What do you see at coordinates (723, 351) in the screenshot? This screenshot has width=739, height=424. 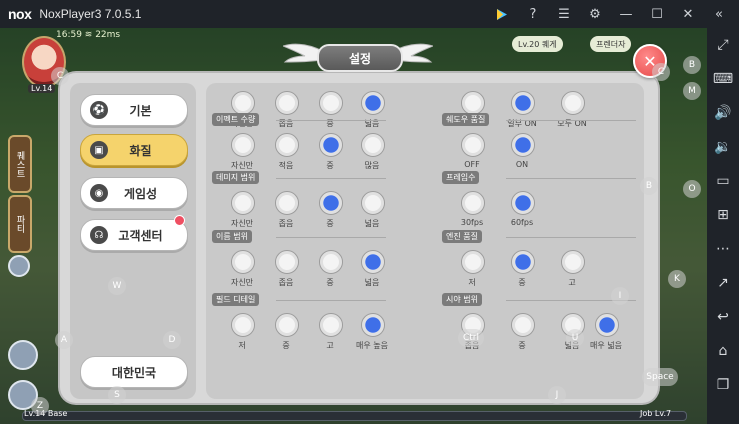 I see `home-icon: ⌂` at bounding box center [723, 351].